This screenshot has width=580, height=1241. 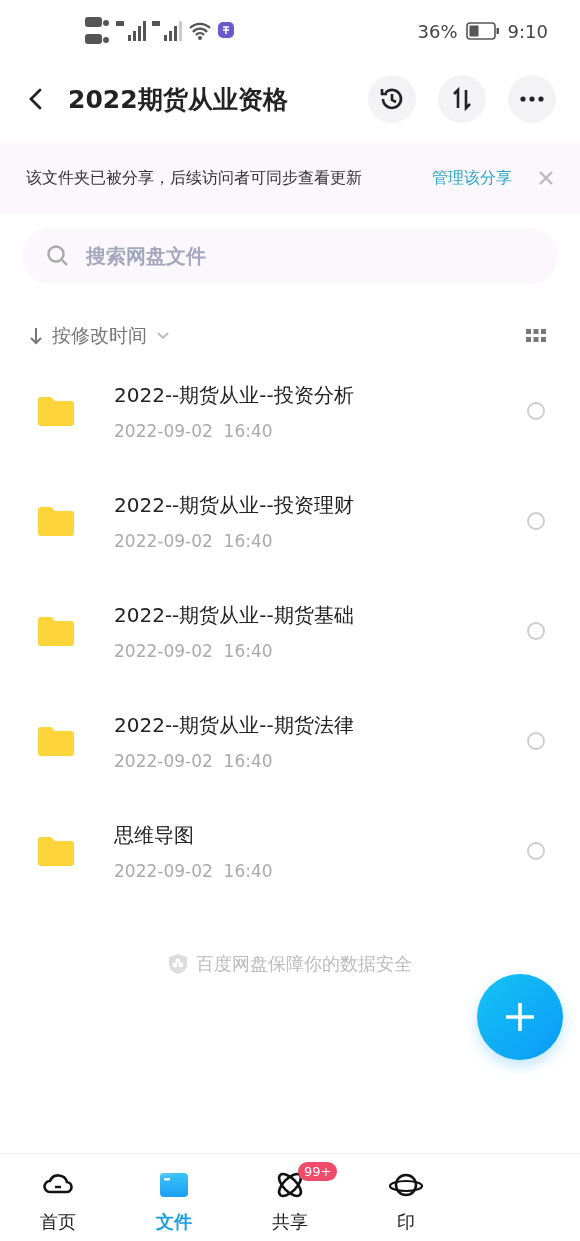 I want to click on folder-name: 思维导图, so click(x=320, y=835).